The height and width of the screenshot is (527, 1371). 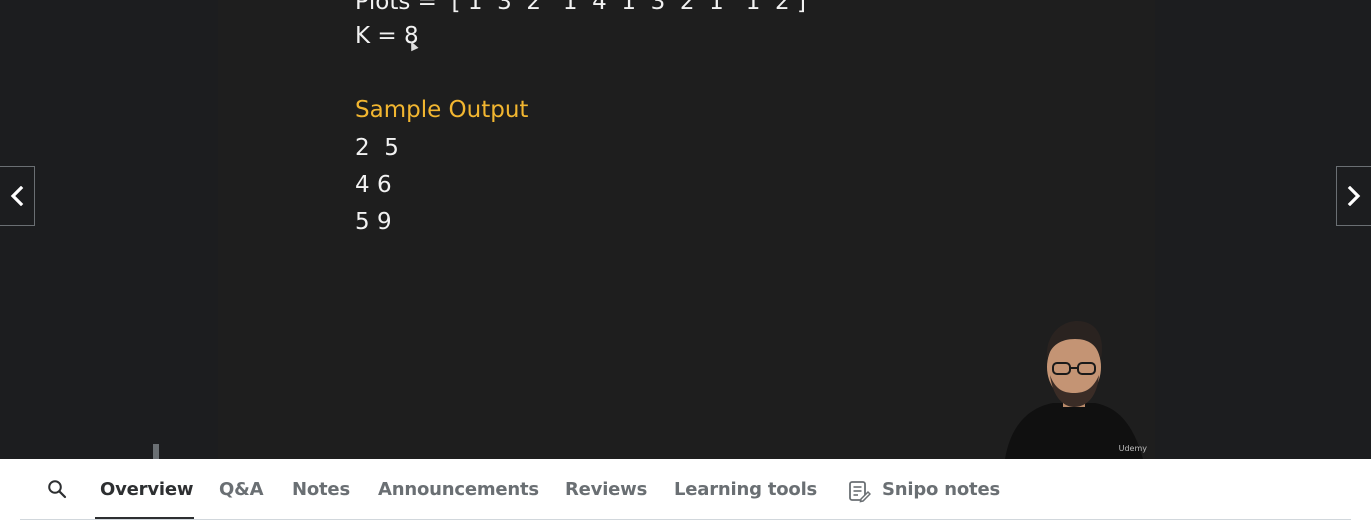 What do you see at coordinates (606, 489) in the screenshot?
I see `tab-reviews: Reviews` at bounding box center [606, 489].